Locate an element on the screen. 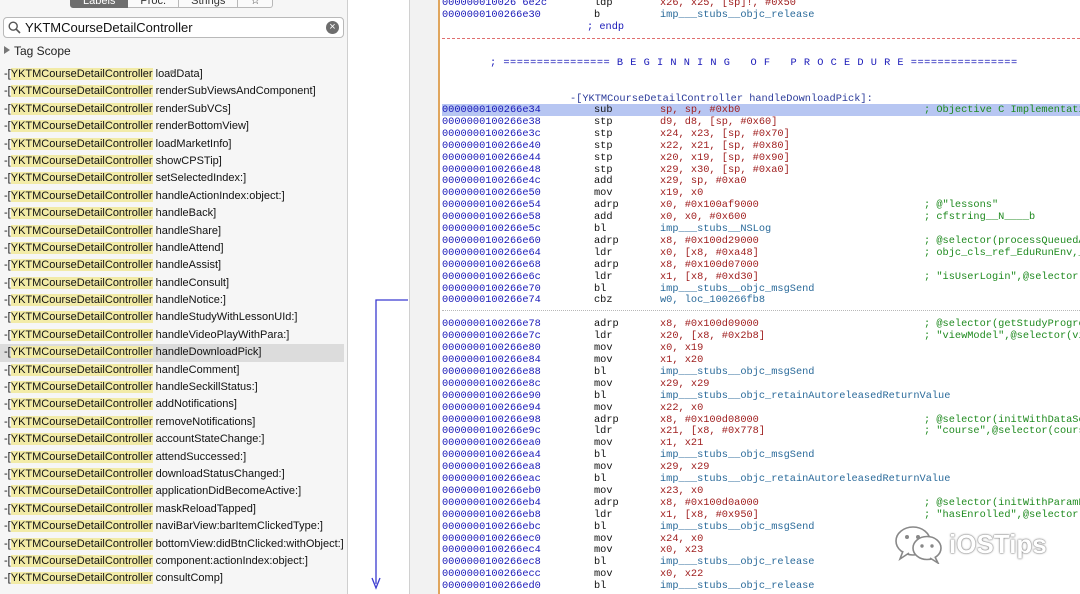 The image size is (1080, 594). code-line: 0000000100266e80 mov x0, x19 is located at coordinates (761, 348).